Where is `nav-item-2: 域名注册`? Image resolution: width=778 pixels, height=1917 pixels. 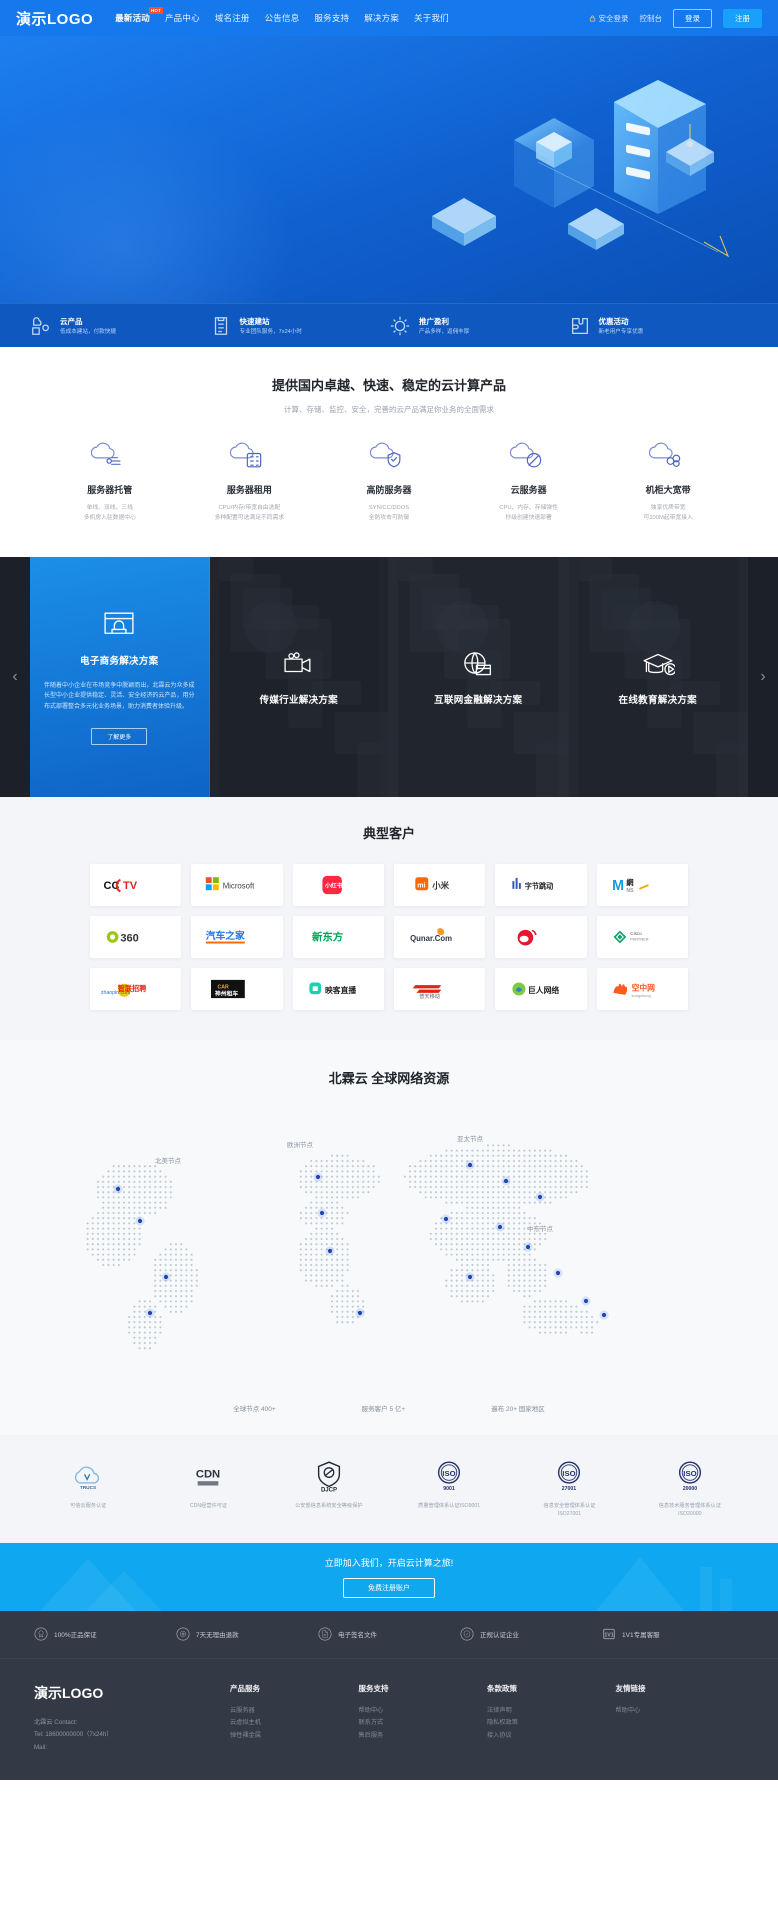
nav-item-2: 域名注册 is located at coordinates (232, 18).